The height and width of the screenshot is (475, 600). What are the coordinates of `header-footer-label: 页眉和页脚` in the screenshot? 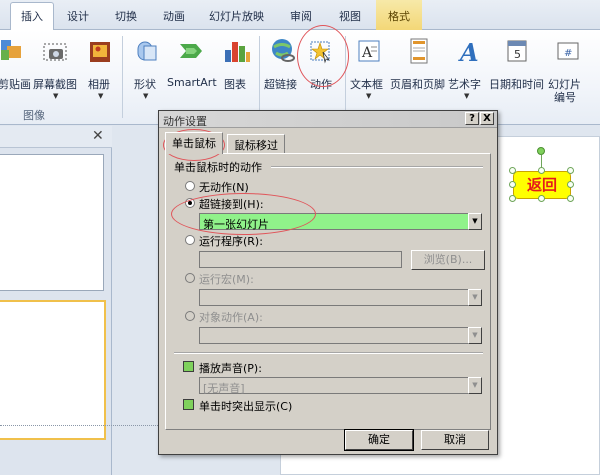 It's located at (417, 84).